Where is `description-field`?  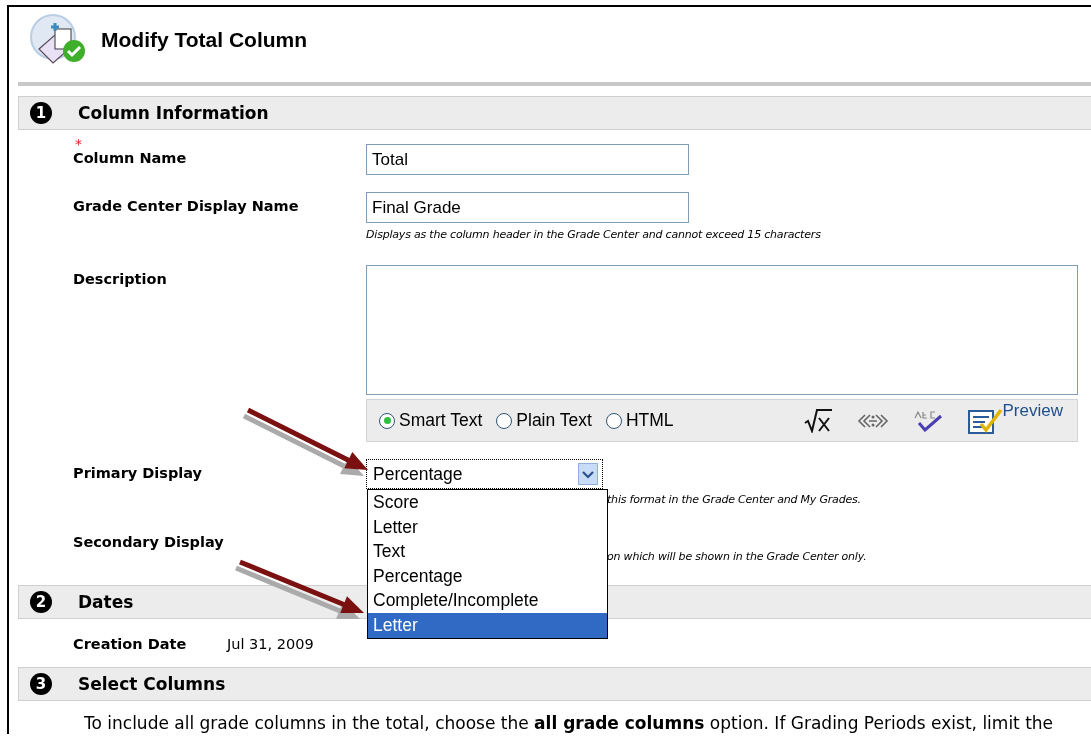 description-field is located at coordinates (722, 330).